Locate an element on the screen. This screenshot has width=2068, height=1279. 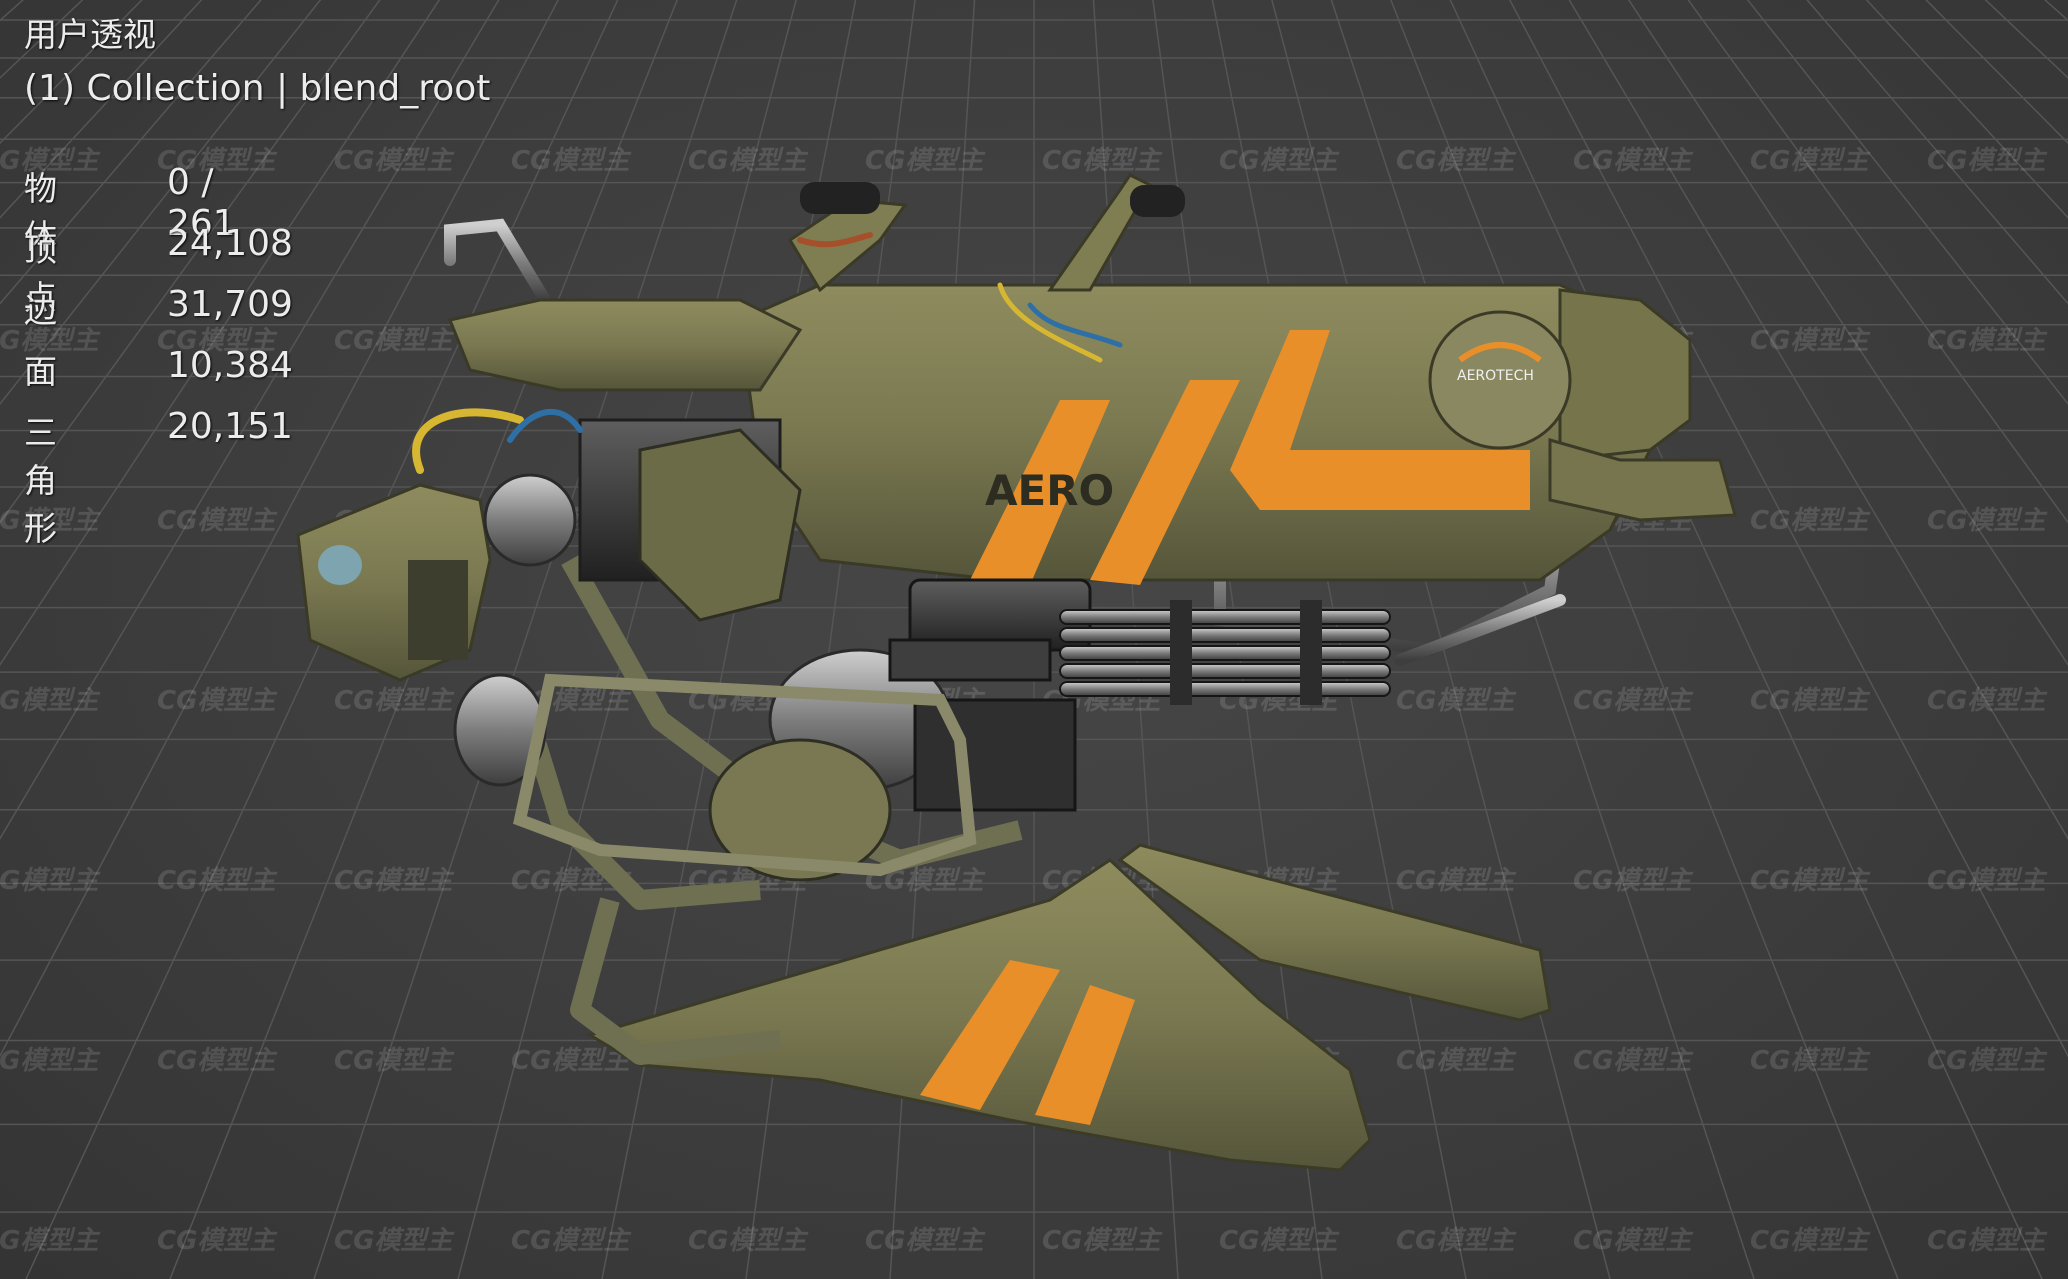
aero-decal: AERO is located at coordinates (1049, 490).